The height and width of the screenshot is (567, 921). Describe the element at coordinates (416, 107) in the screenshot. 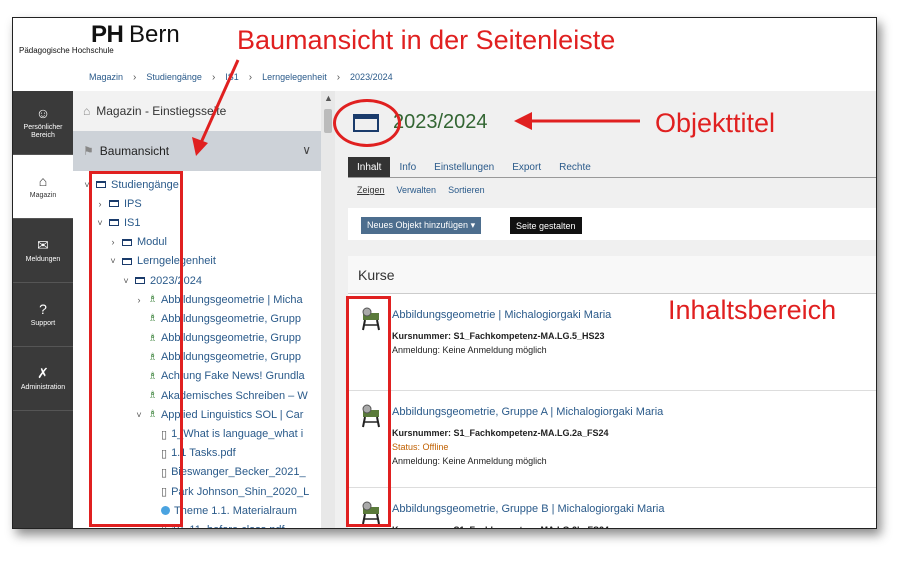

I see `annotation-arrows` at that location.